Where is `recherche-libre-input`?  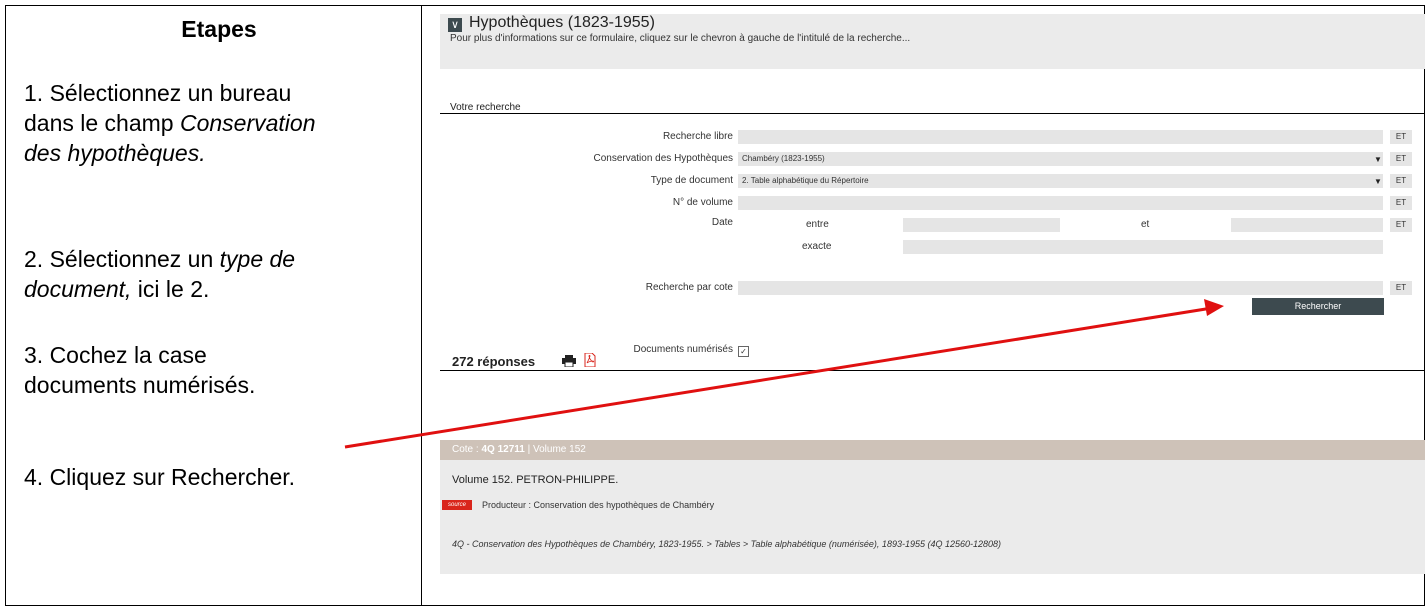
recherche-libre-input is located at coordinates (1060, 137).